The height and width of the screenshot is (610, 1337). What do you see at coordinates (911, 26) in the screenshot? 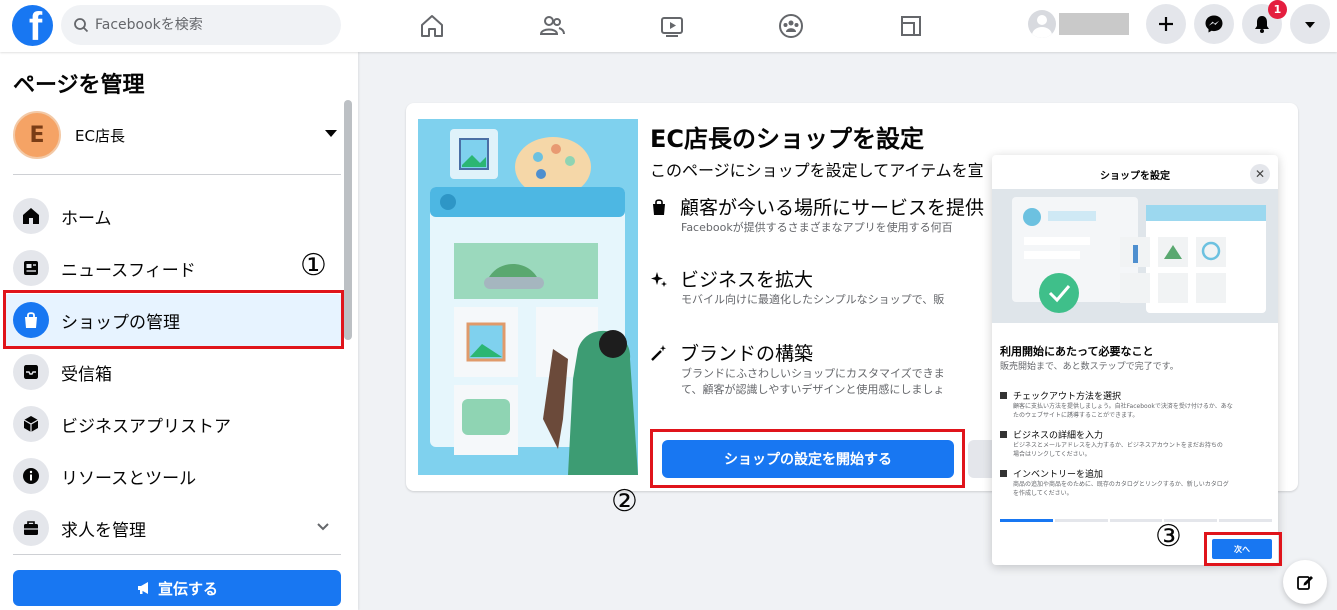
I see `gaming-nav-icon` at bounding box center [911, 26].